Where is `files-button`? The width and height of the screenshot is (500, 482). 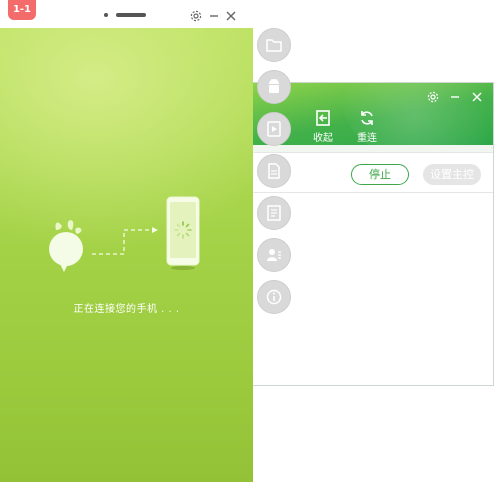 files-button is located at coordinates (274, 45).